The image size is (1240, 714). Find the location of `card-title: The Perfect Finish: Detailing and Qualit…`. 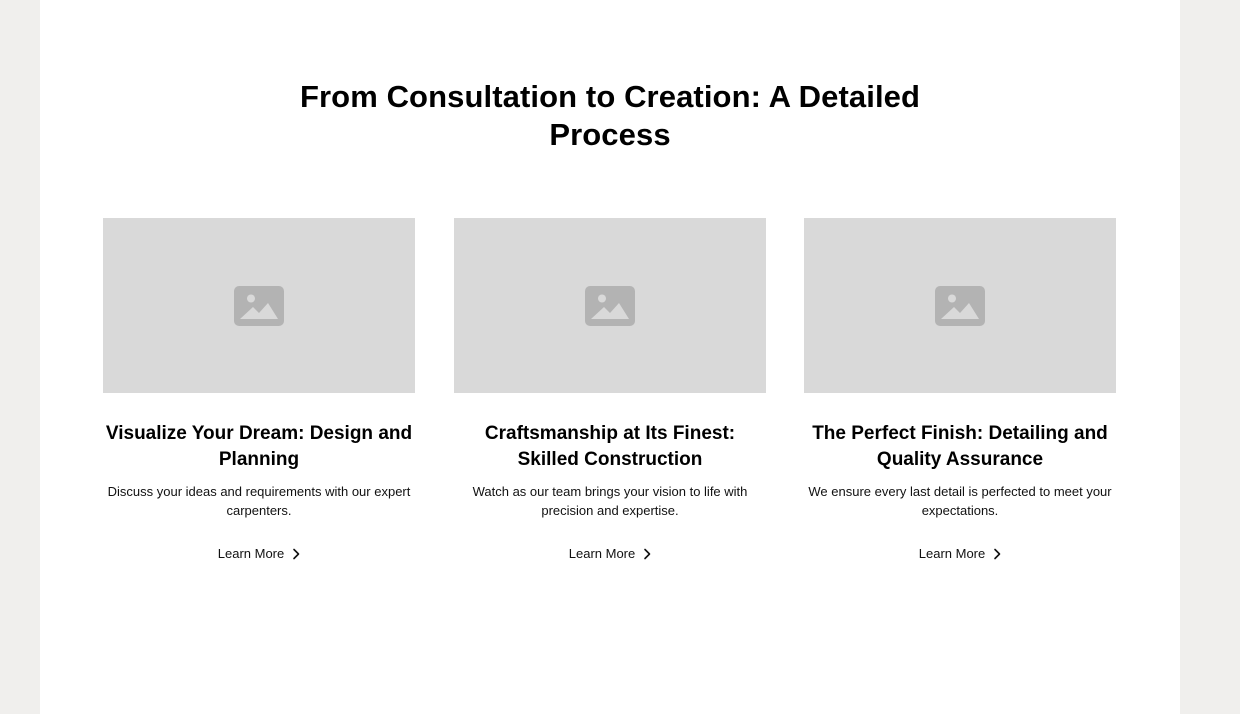

card-title: The Perfect Finish: Detailing and Qualit… is located at coordinates (960, 446).